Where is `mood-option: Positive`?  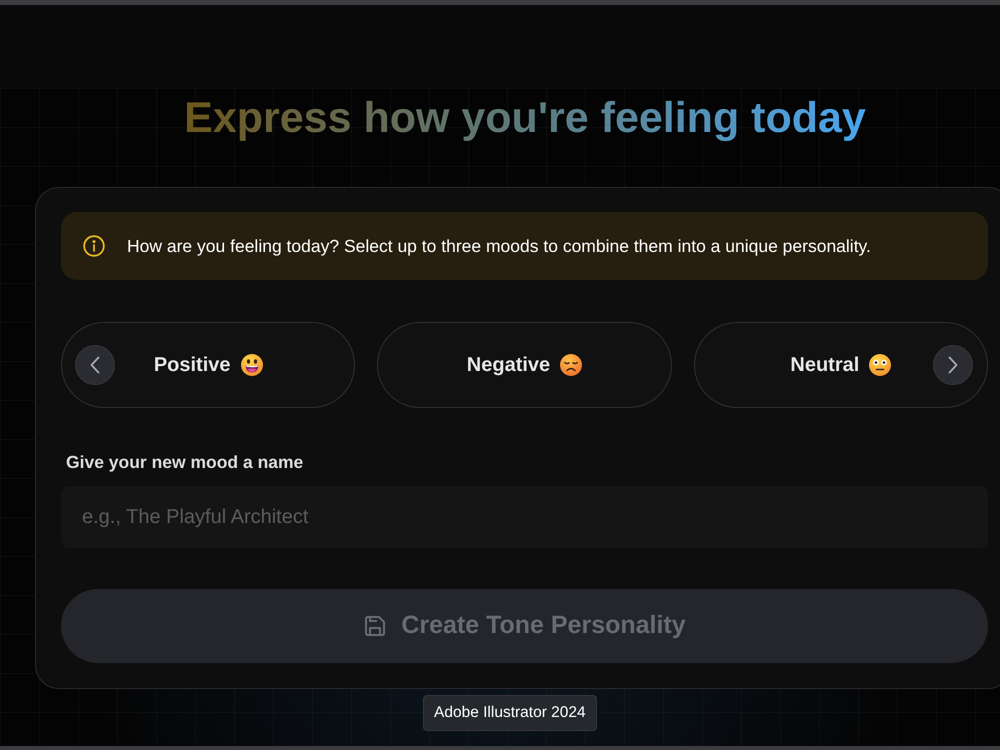 mood-option: Positive is located at coordinates (208, 365).